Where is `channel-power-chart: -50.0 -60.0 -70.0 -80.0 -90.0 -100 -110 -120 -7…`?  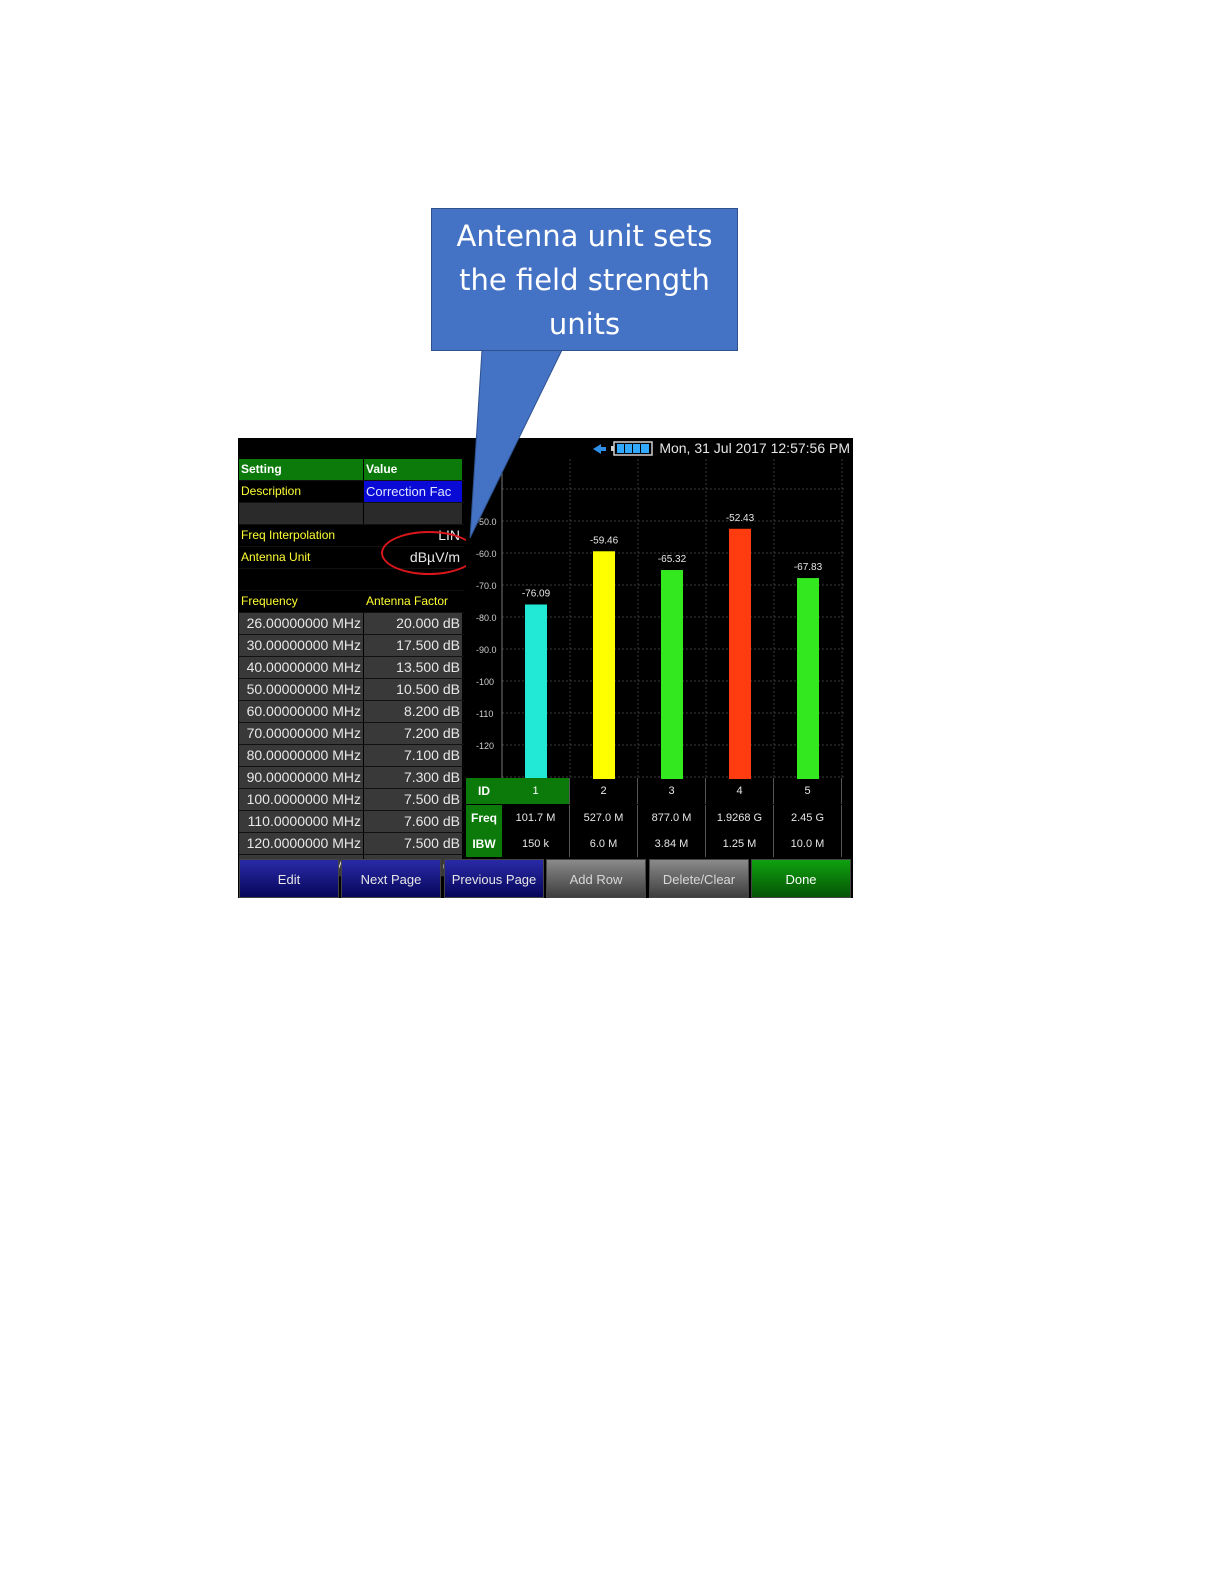 channel-power-chart: -50.0 -60.0 -70.0 -80.0 -90.0 -100 -110 -120 -7… is located at coordinates (658, 619).